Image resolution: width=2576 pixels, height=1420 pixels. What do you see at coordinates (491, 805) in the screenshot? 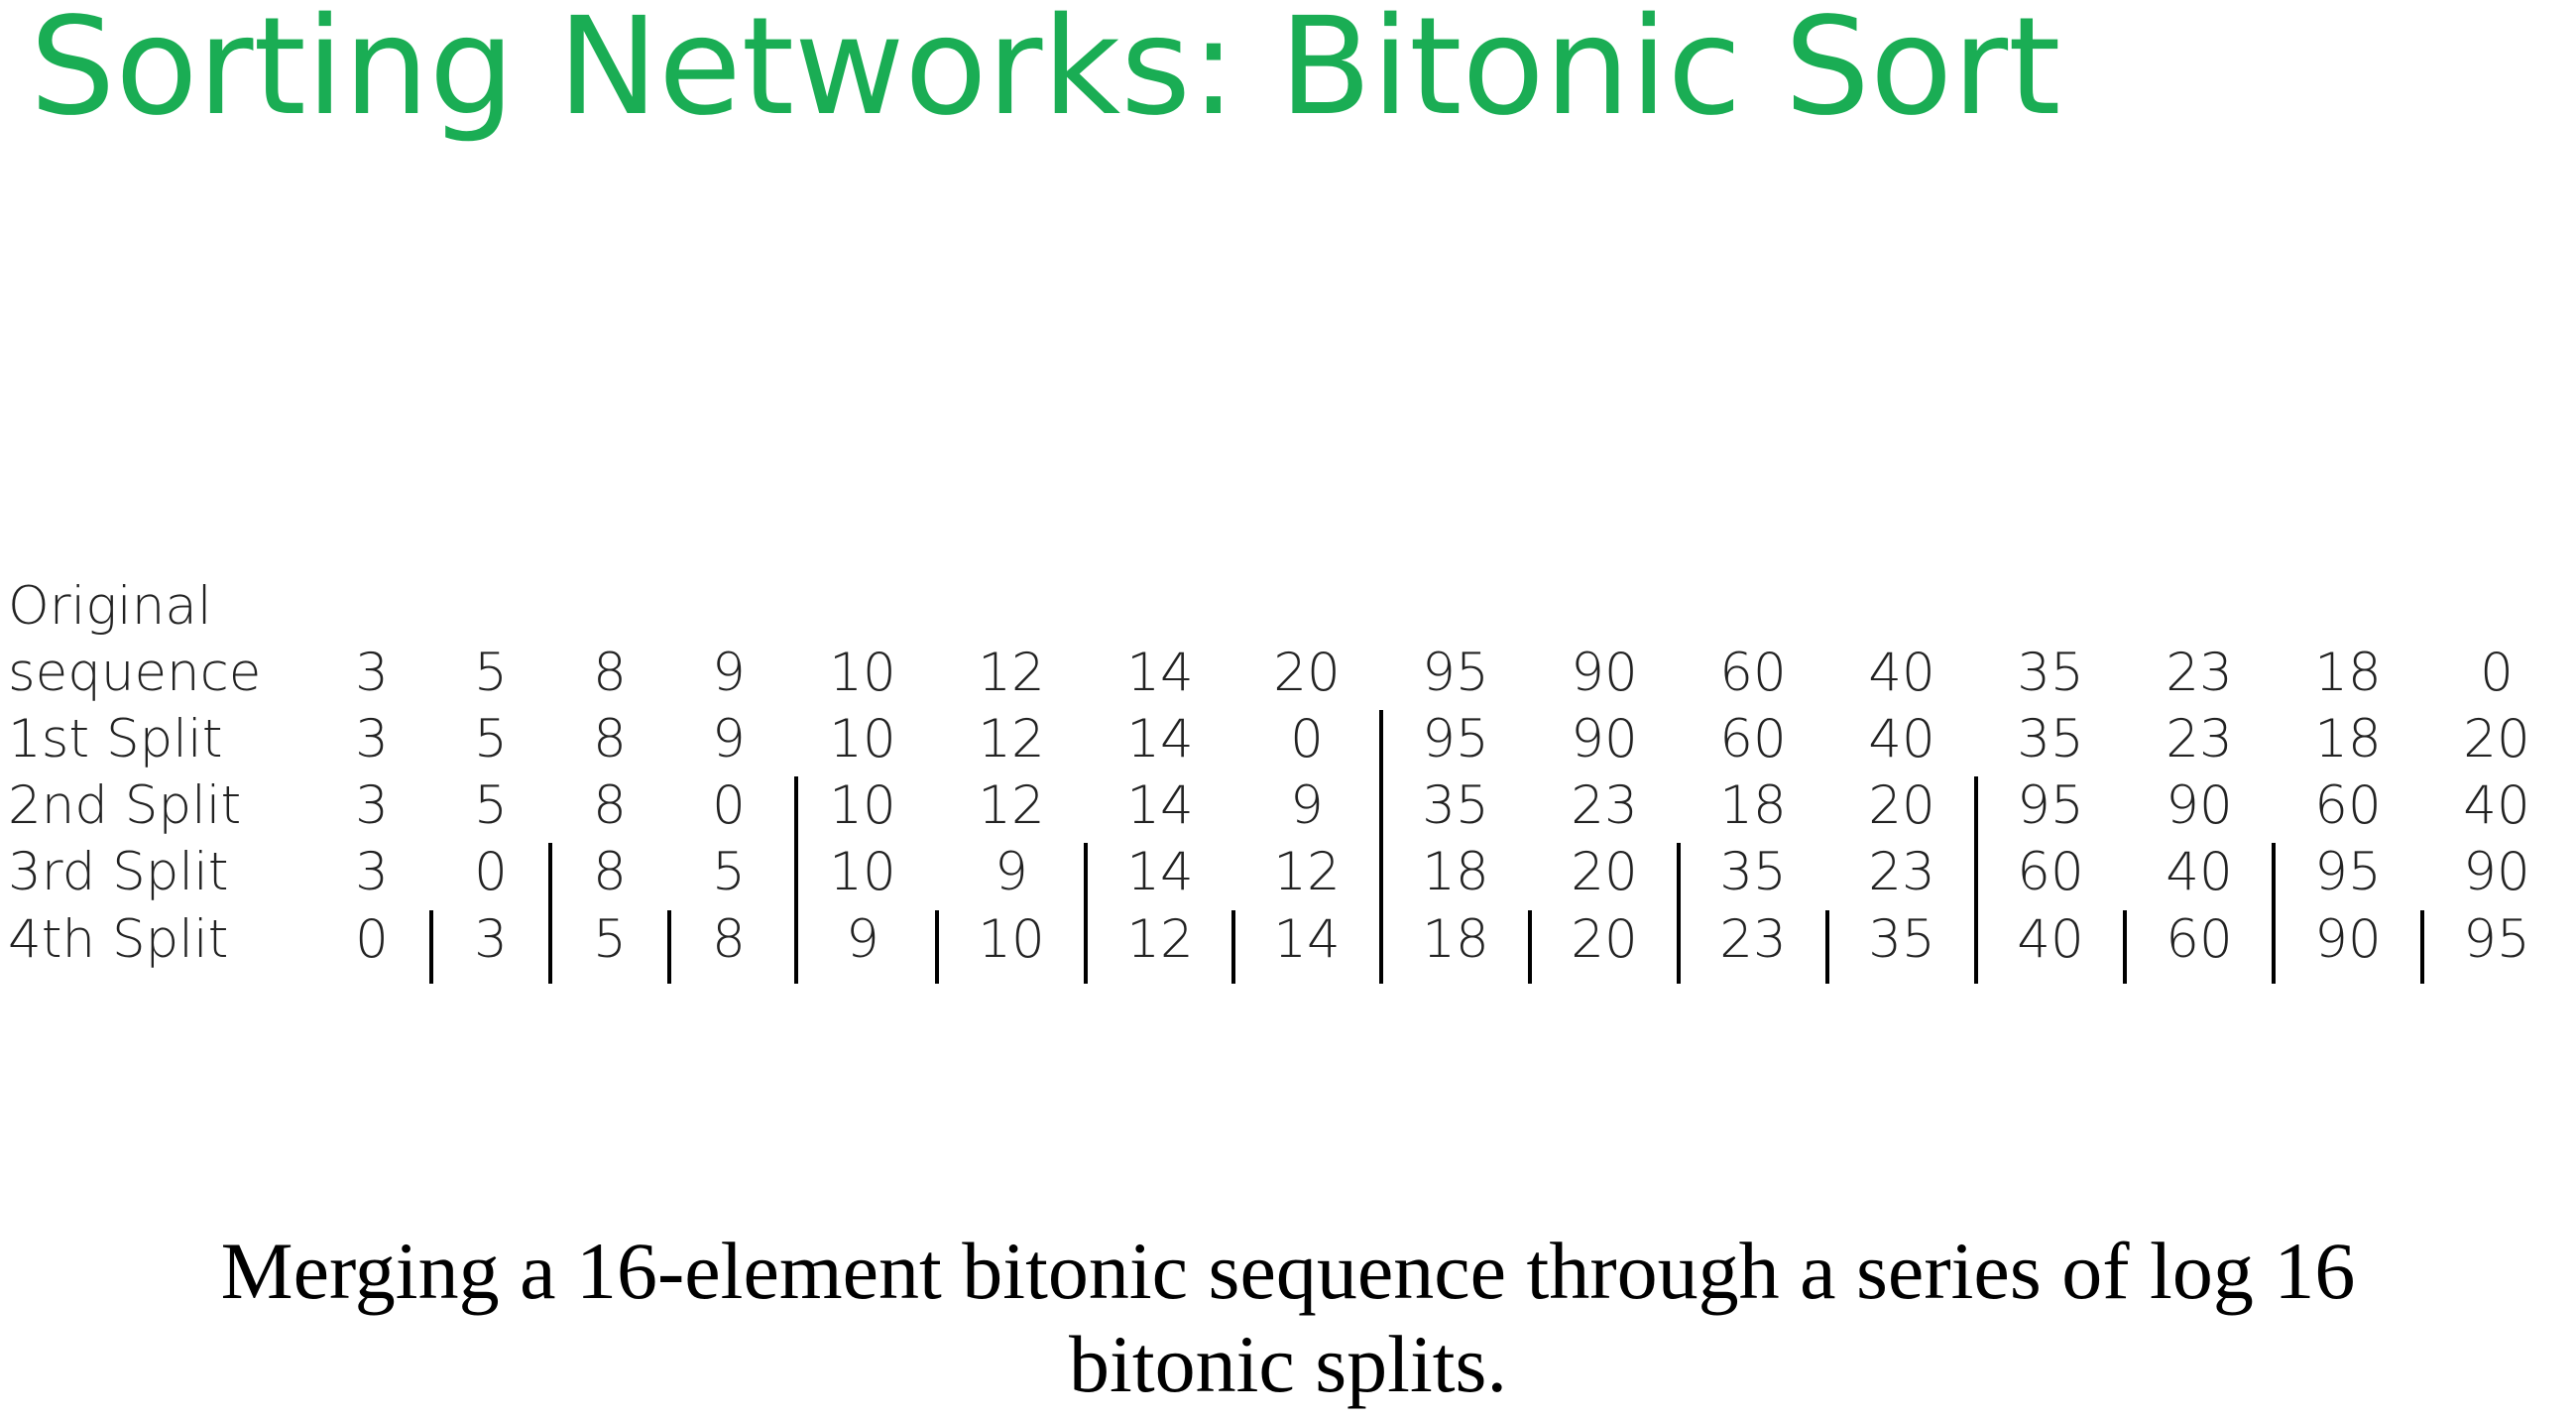
I see `cell-r2-c1: 5` at bounding box center [491, 805].